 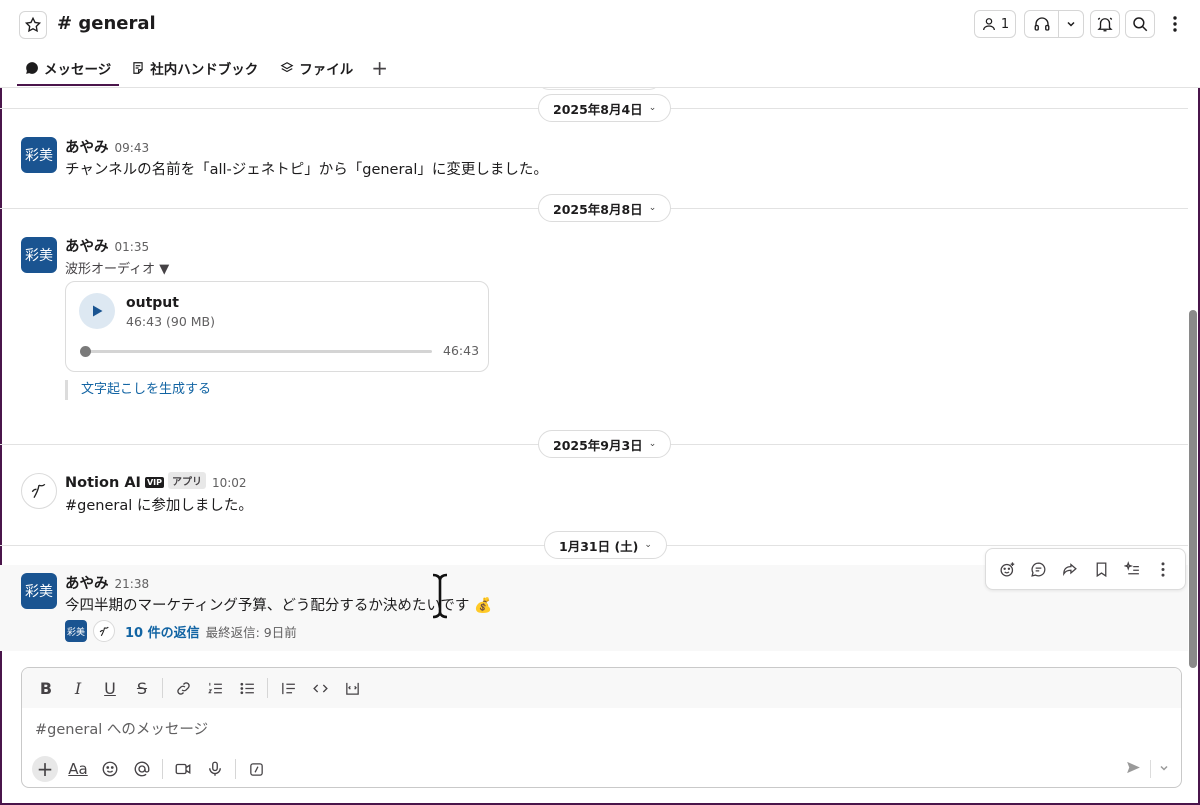 What do you see at coordinates (461, 350) in the screenshot?
I see `audio-duration: 46:43` at bounding box center [461, 350].